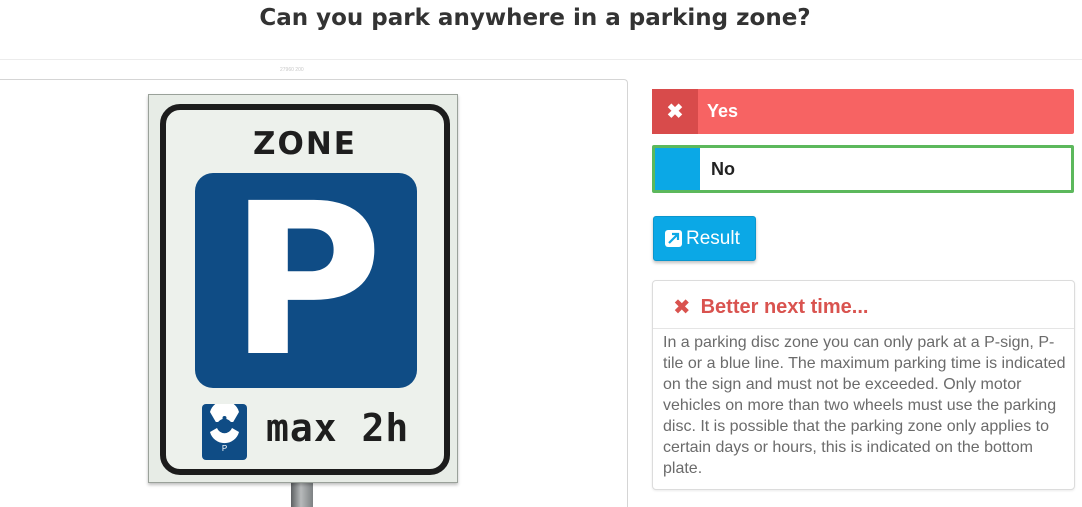  I want to click on external-link-icon, so click(673, 238).